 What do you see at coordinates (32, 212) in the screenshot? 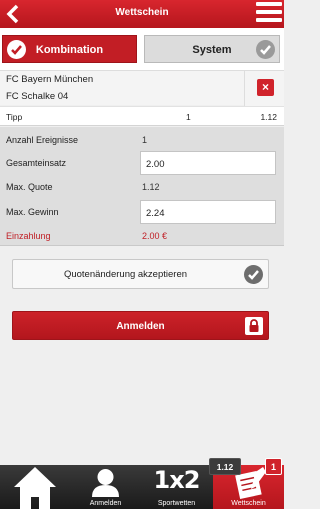
I see `max-win-label: Max. Gewinn` at bounding box center [32, 212].